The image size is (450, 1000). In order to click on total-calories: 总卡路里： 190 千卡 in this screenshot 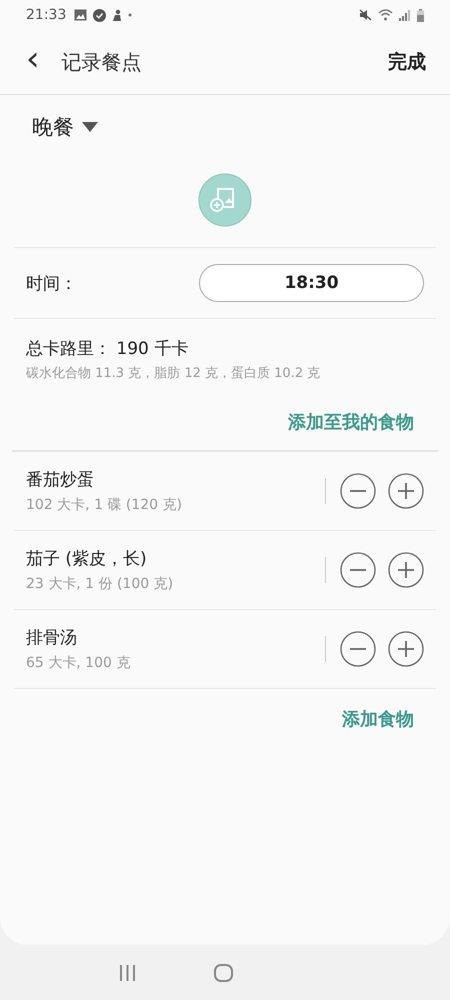, I will do `click(108, 349)`.